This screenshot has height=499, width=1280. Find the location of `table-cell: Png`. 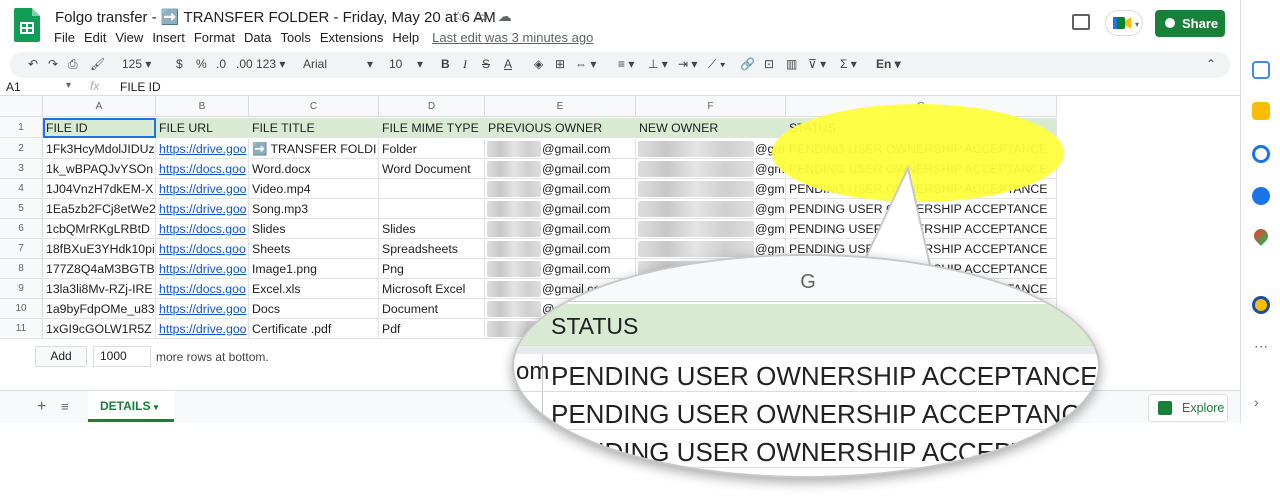

table-cell: Png is located at coordinates (432, 269).